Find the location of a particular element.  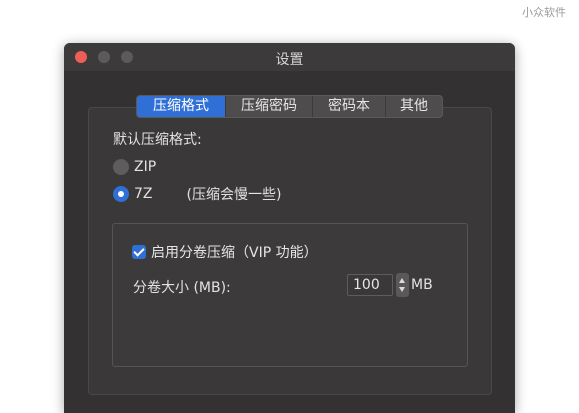

default-format-label: 默认压缩格式: is located at coordinates (157, 140).